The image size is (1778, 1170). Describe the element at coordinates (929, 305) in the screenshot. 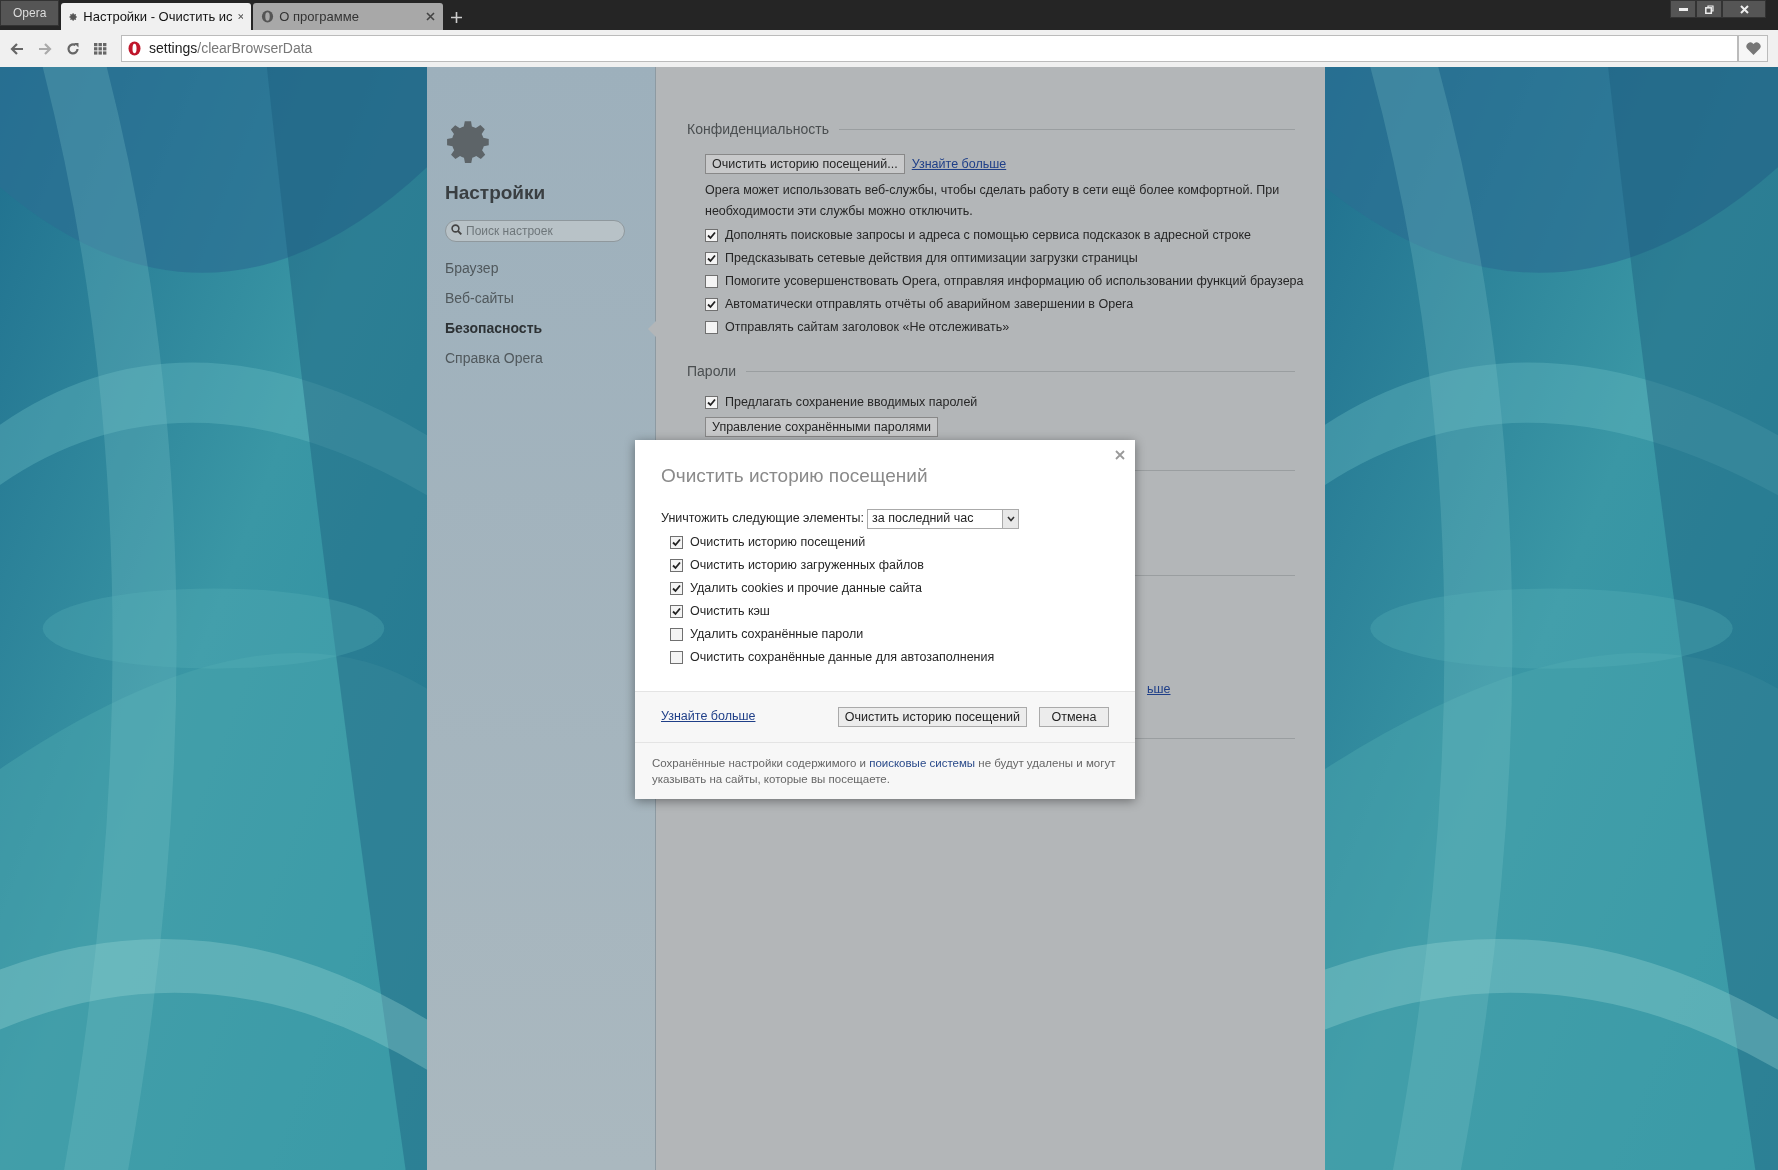

I see `option-label: Автоматически отправлять отчёты об аварийном завершении в Opera` at that location.